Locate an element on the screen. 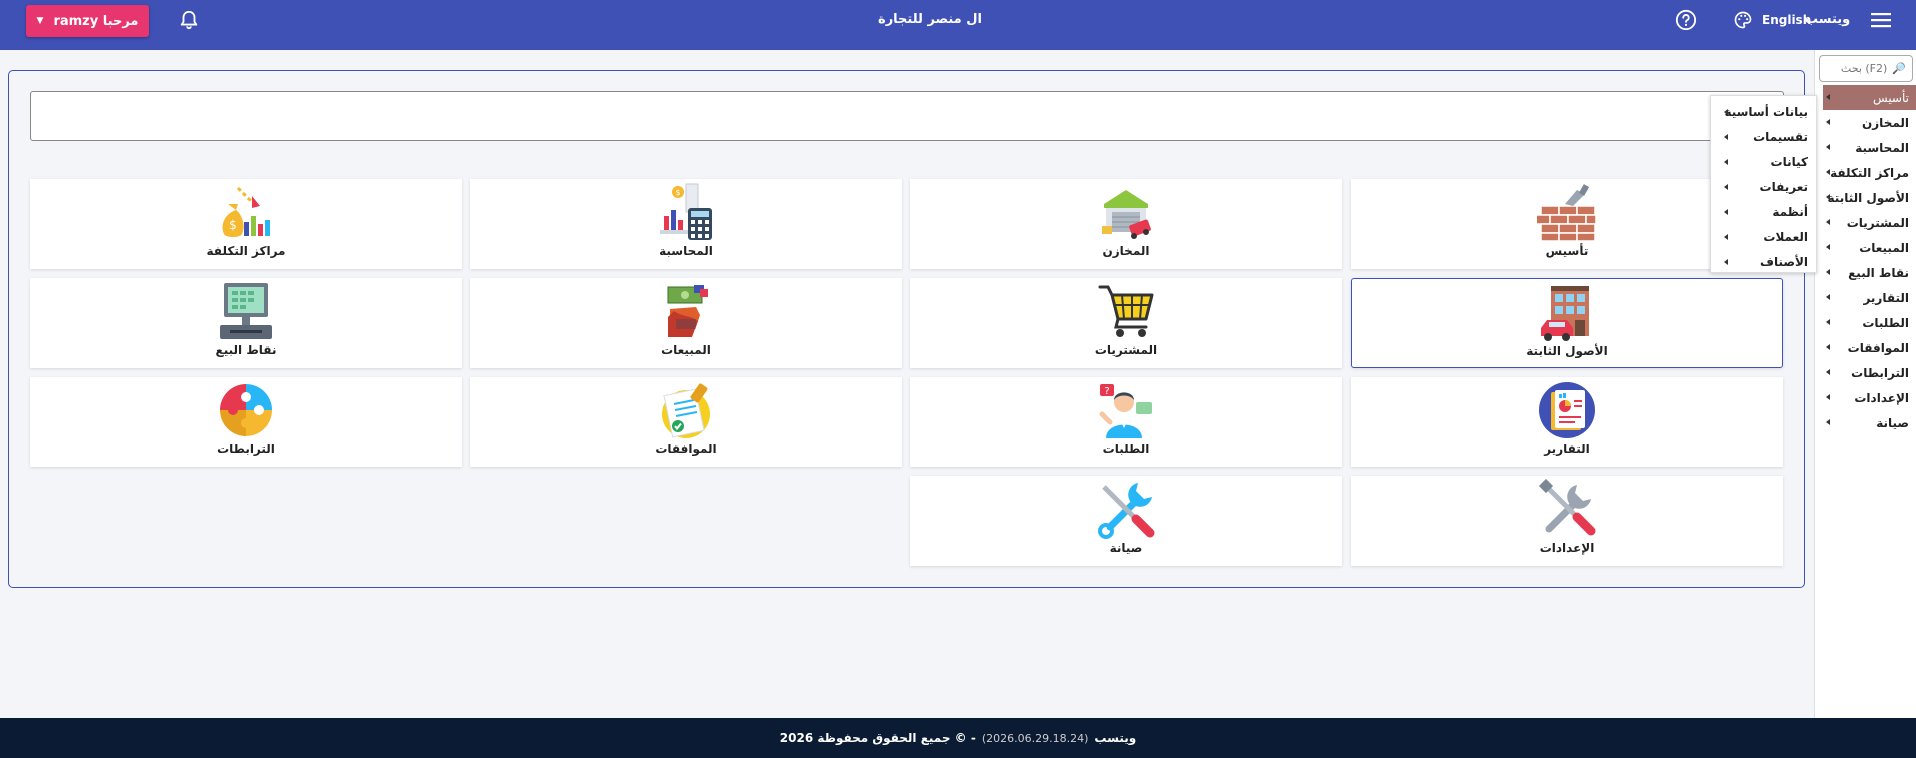 The height and width of the screenshot is (758, 1916). palette-icon is located at coordinates (1743, 20).